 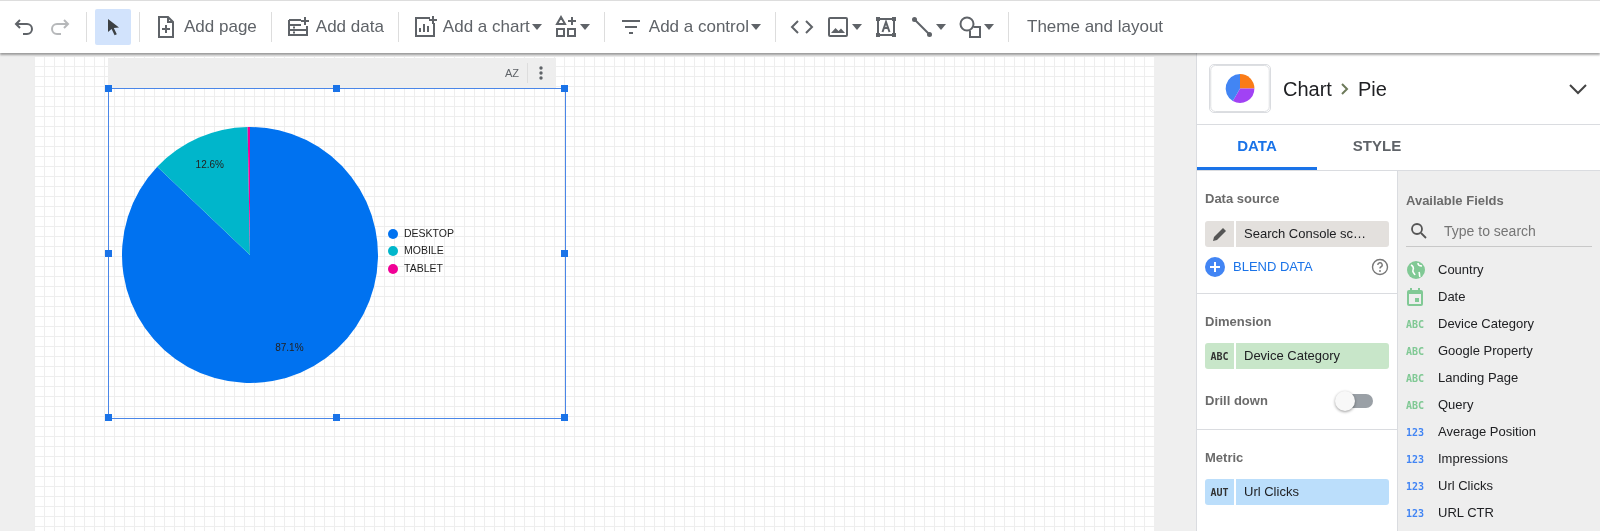 What do you see at coordinates (838, 27) in the screenshot?
I see `image-icon` at bounding box center [838, 27].